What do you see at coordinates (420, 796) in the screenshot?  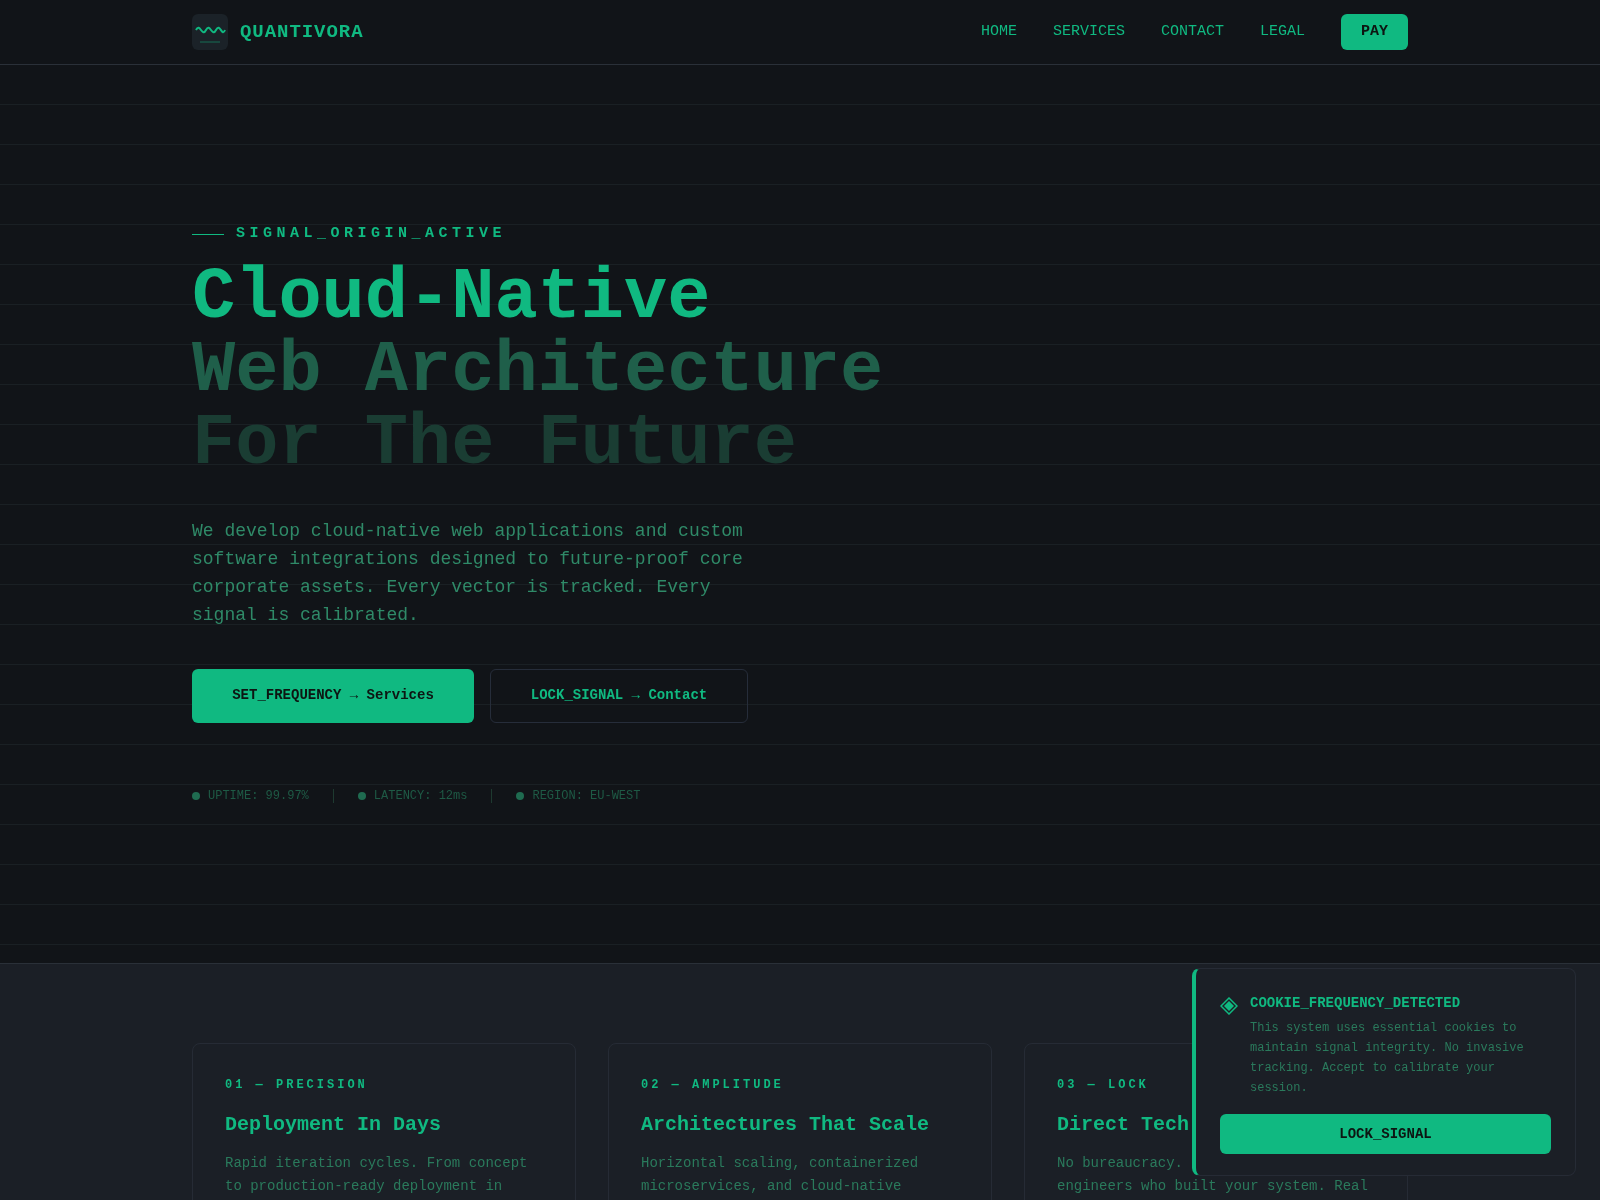 I see `status-label: LATENCY: 12ms` at bounding box center [420, 796].